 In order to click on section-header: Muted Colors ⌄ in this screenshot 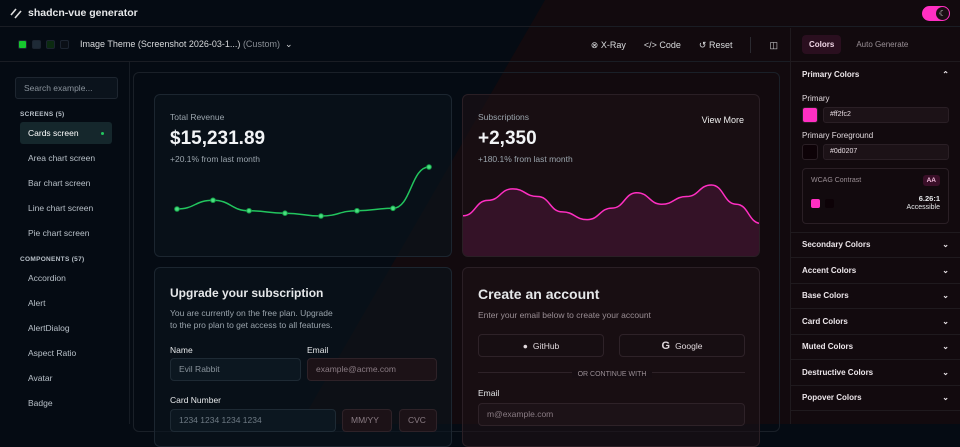, I will do `click(875, 347)`.